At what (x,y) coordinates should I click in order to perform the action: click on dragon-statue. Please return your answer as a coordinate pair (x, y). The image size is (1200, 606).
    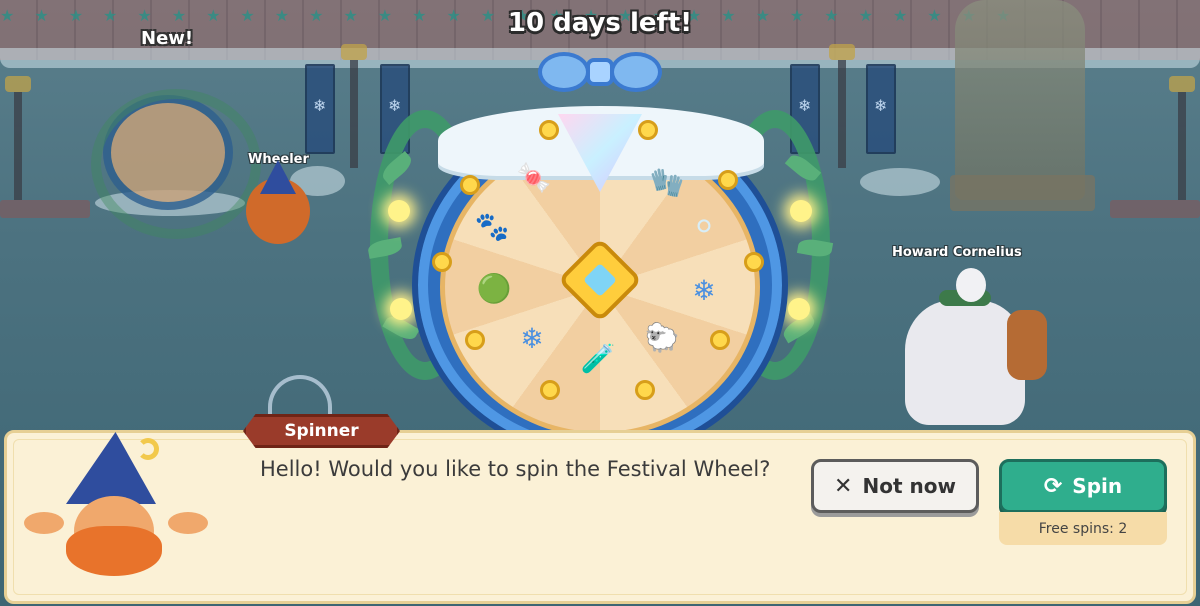
    Looking at the image, I should click on (1020, 100).